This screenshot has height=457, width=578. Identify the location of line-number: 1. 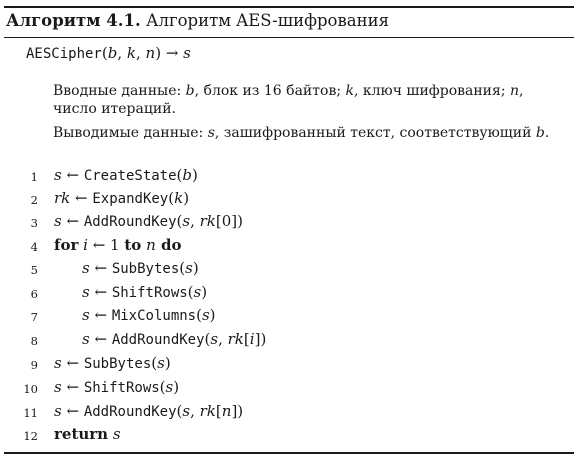
(34, 177).